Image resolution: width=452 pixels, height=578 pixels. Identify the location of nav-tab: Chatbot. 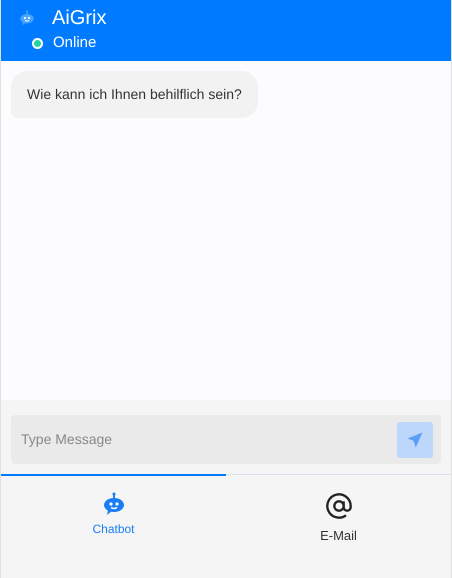
(113, 526).